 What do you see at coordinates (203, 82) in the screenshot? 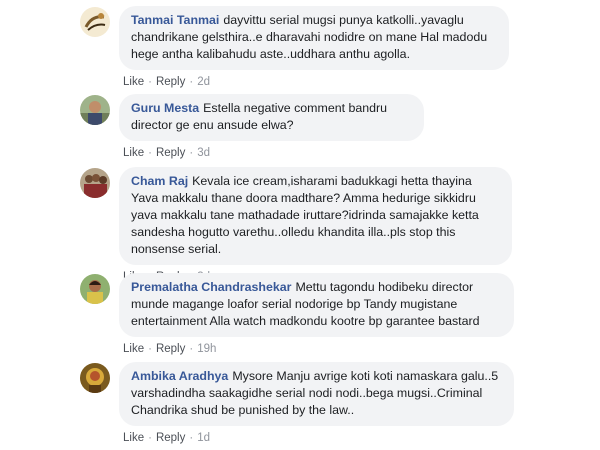
I see `comment-timestamp: 2d` at bounding box center [203, 82].